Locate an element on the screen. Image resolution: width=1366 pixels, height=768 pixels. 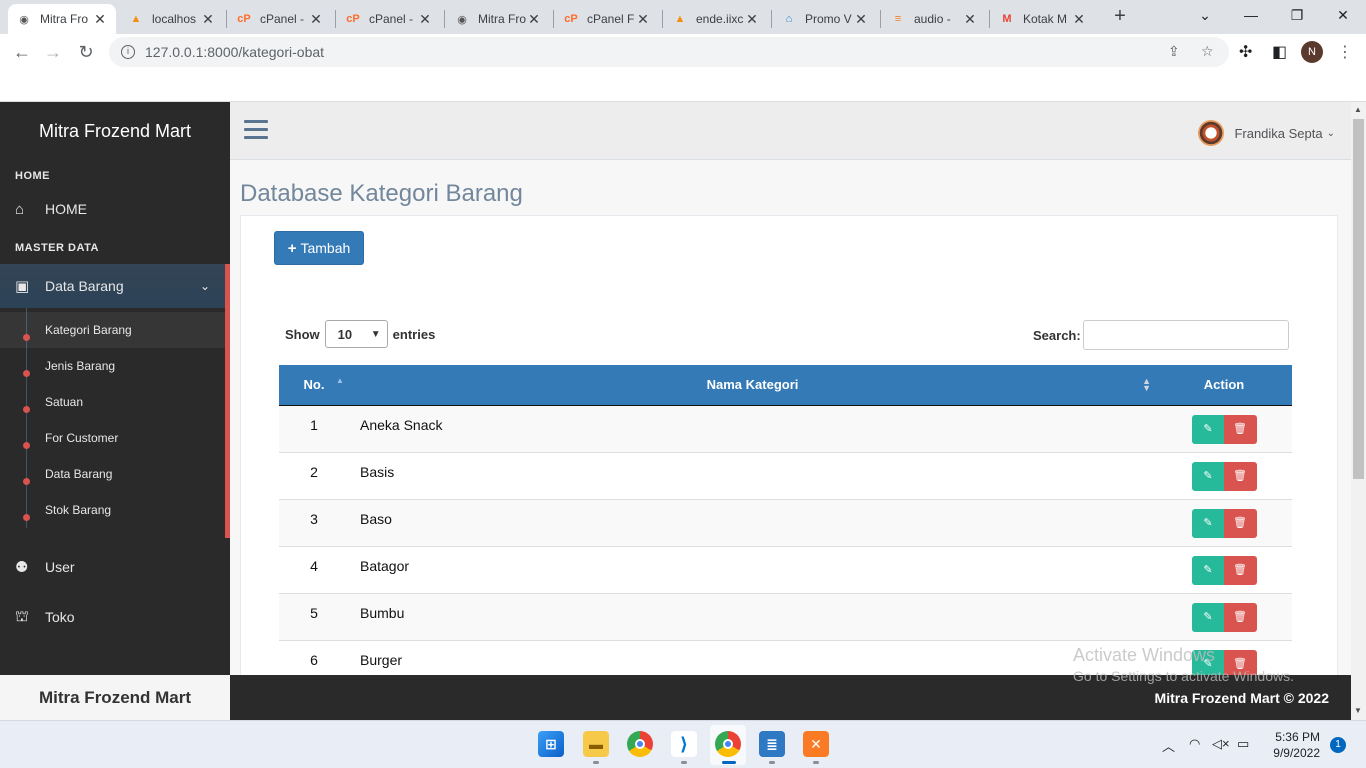
search-input is located at coordinates (1185, 335).